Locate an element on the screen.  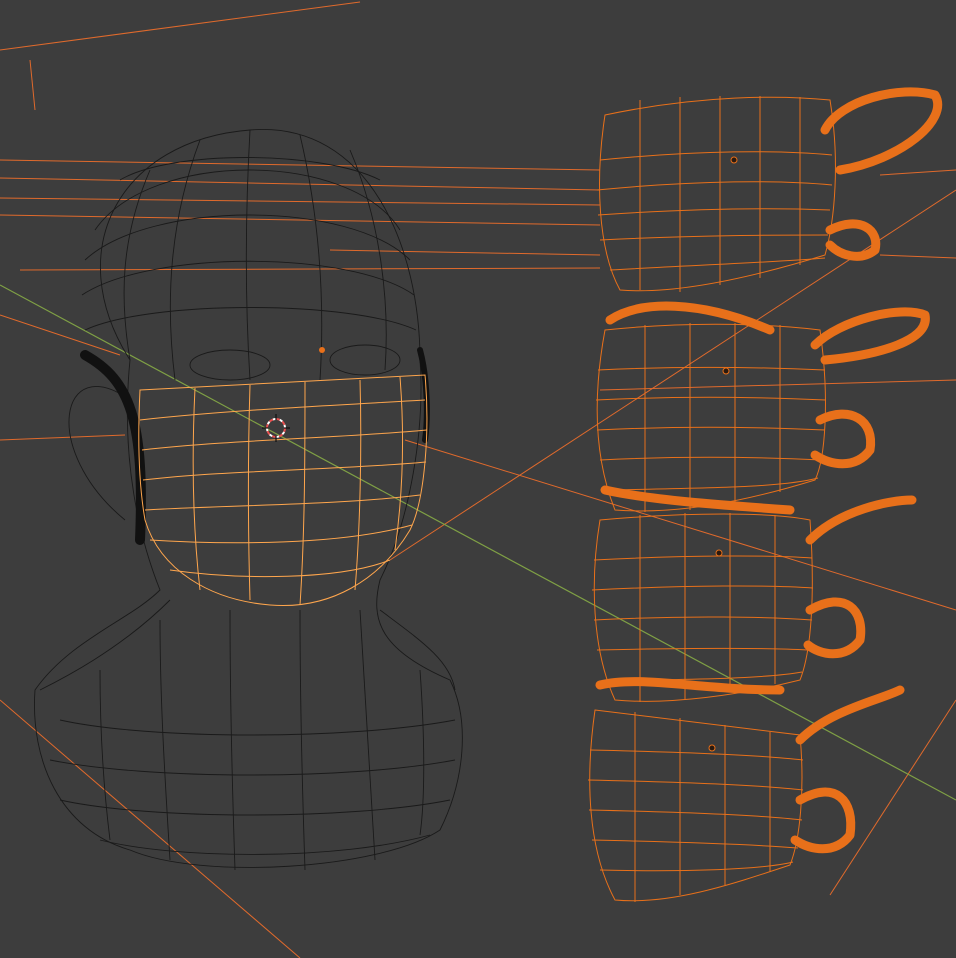
mask-mesh-selected is located at coordinates (283, 490).